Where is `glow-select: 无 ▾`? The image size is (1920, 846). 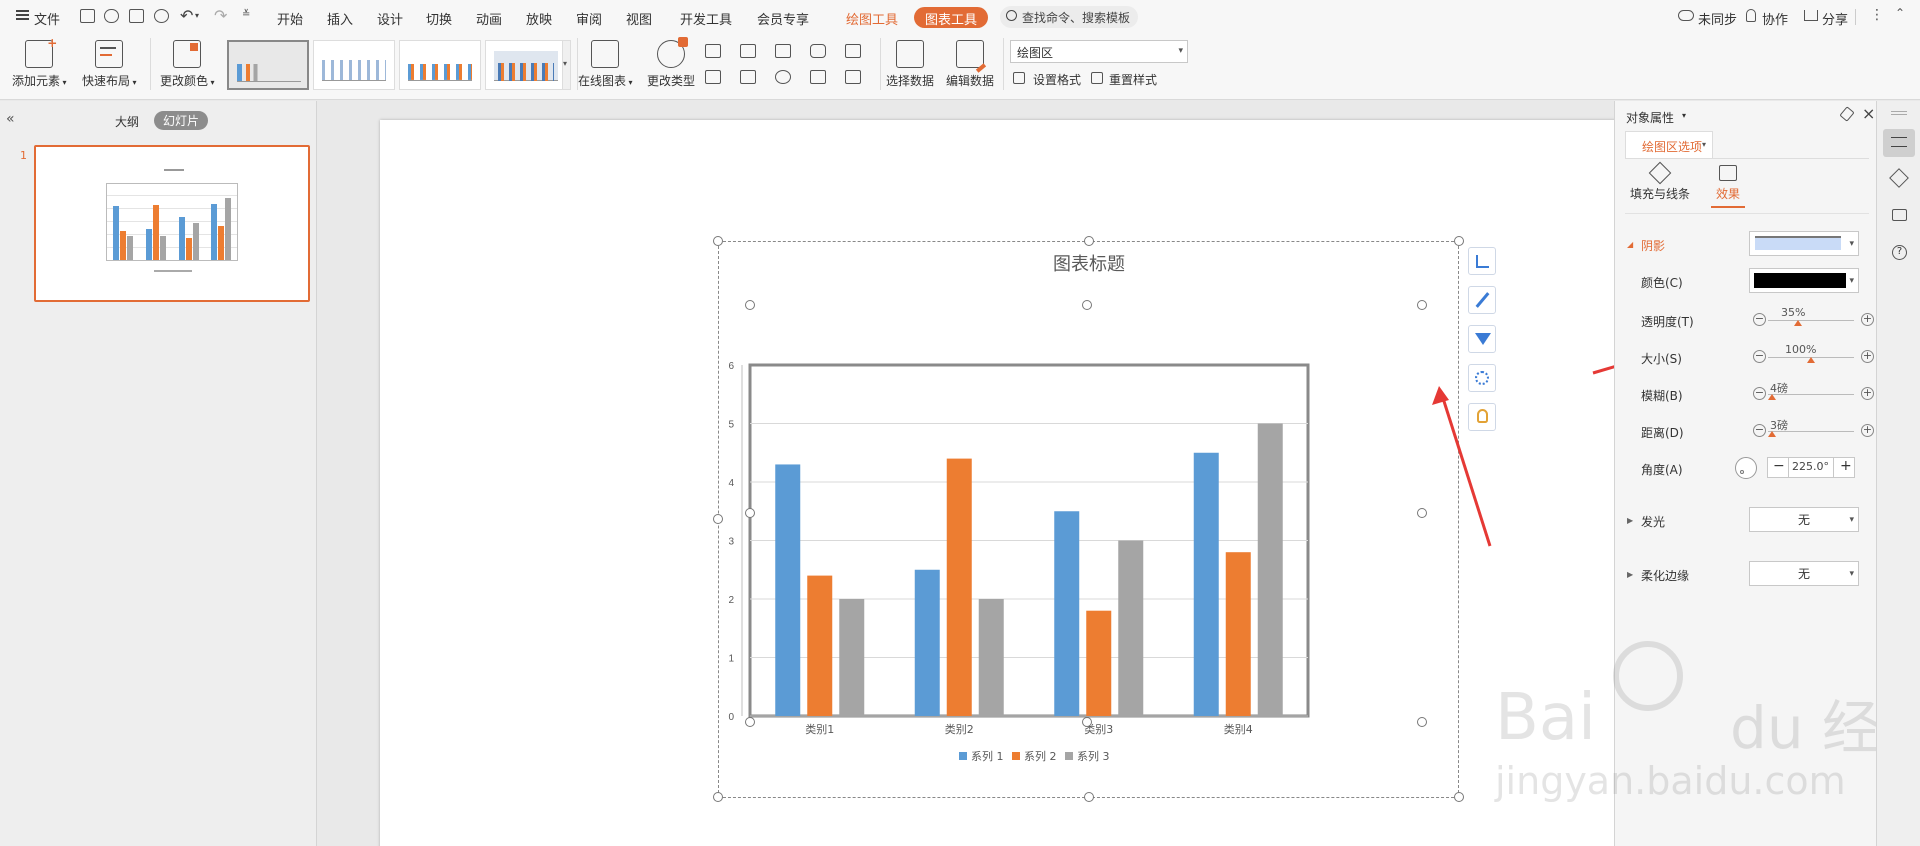
glow-select: 无 ▾ is located at coordinates (1804, 519).